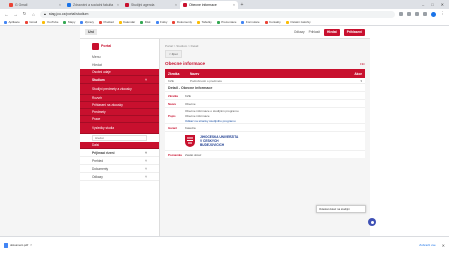  Describe the element at coordinates (18, 245) in the screenshot. I see `download-item: dokument.pdf ˄` at that location.